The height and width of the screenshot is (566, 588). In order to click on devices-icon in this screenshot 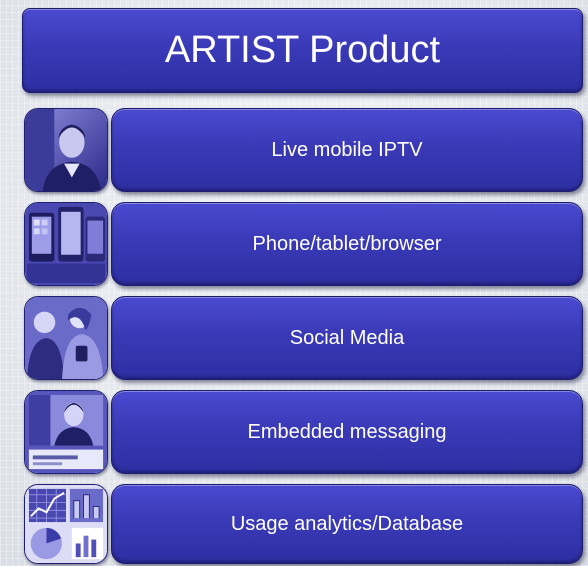, I will do `click(66, 244)`.